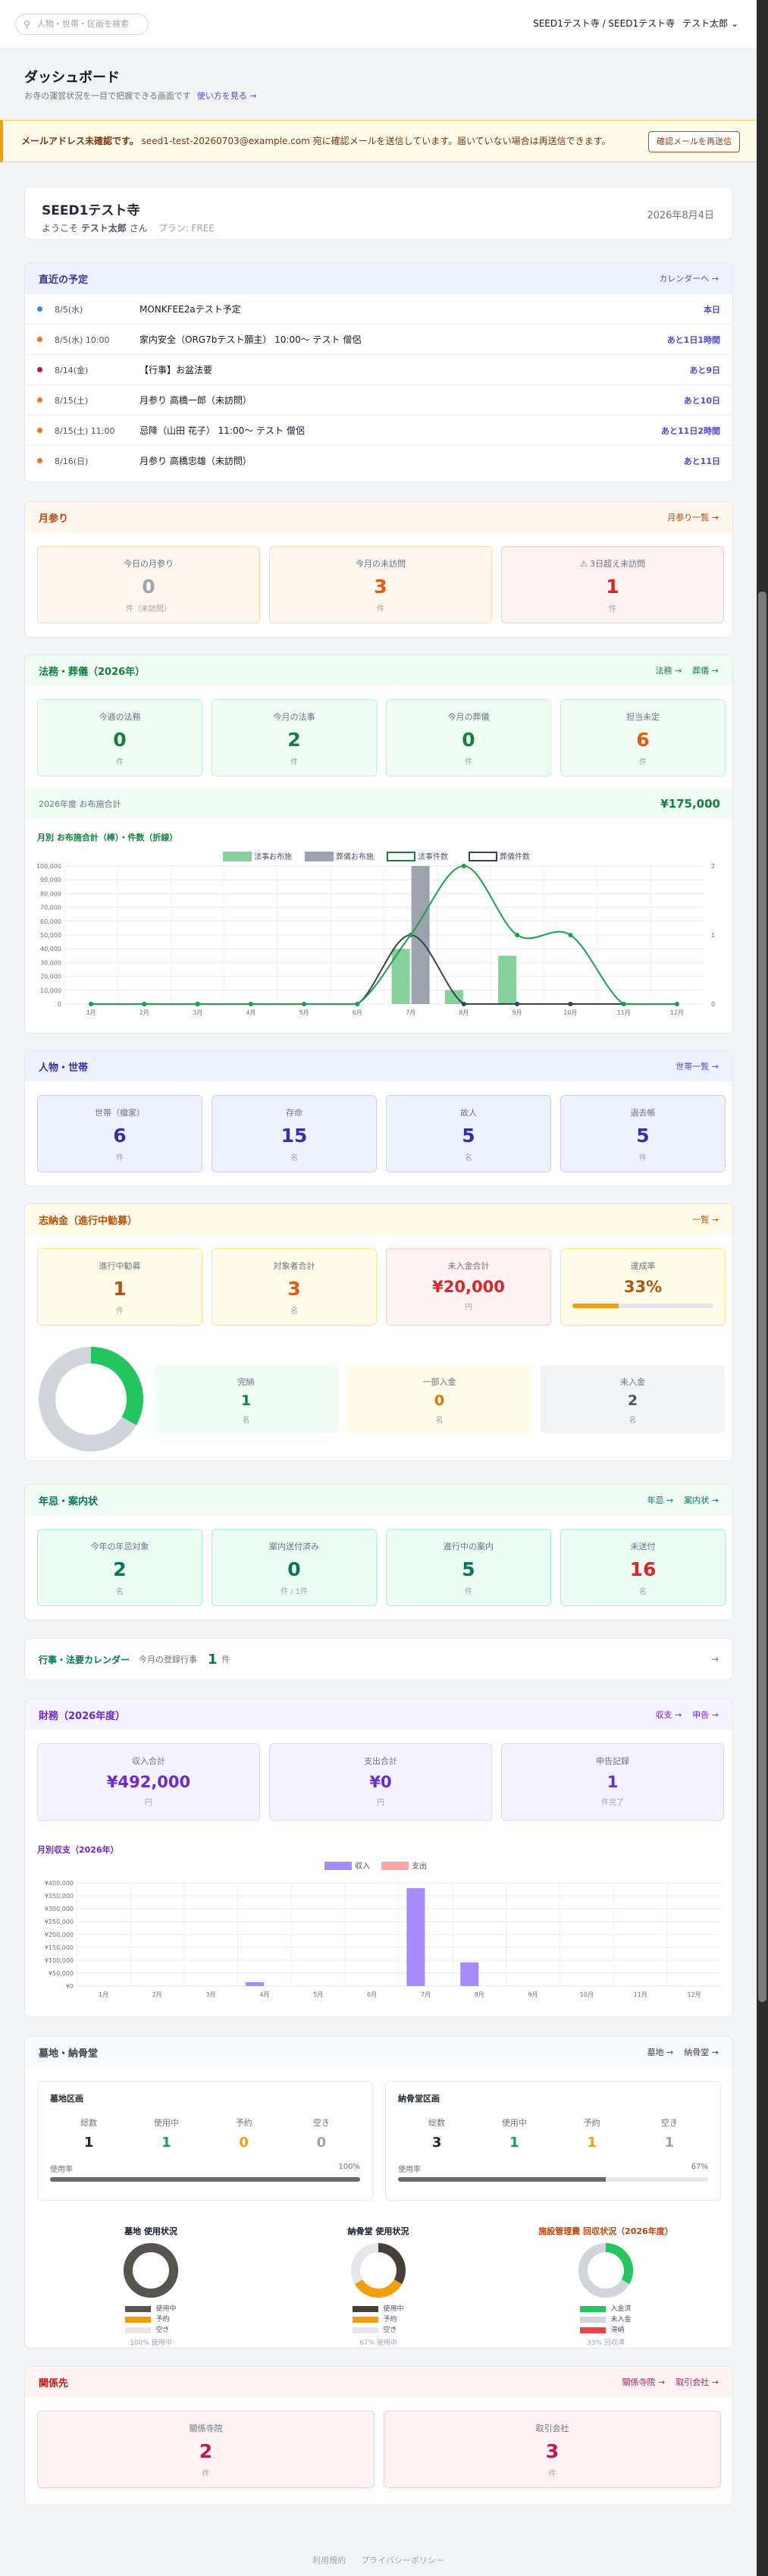 Image resolution: width=768 pixels, height=2576 pixels. What do you see at coordinates (713, 935) in the screenshot?
I see `y2-tick-label: 1` at bounding box center [713, 935].